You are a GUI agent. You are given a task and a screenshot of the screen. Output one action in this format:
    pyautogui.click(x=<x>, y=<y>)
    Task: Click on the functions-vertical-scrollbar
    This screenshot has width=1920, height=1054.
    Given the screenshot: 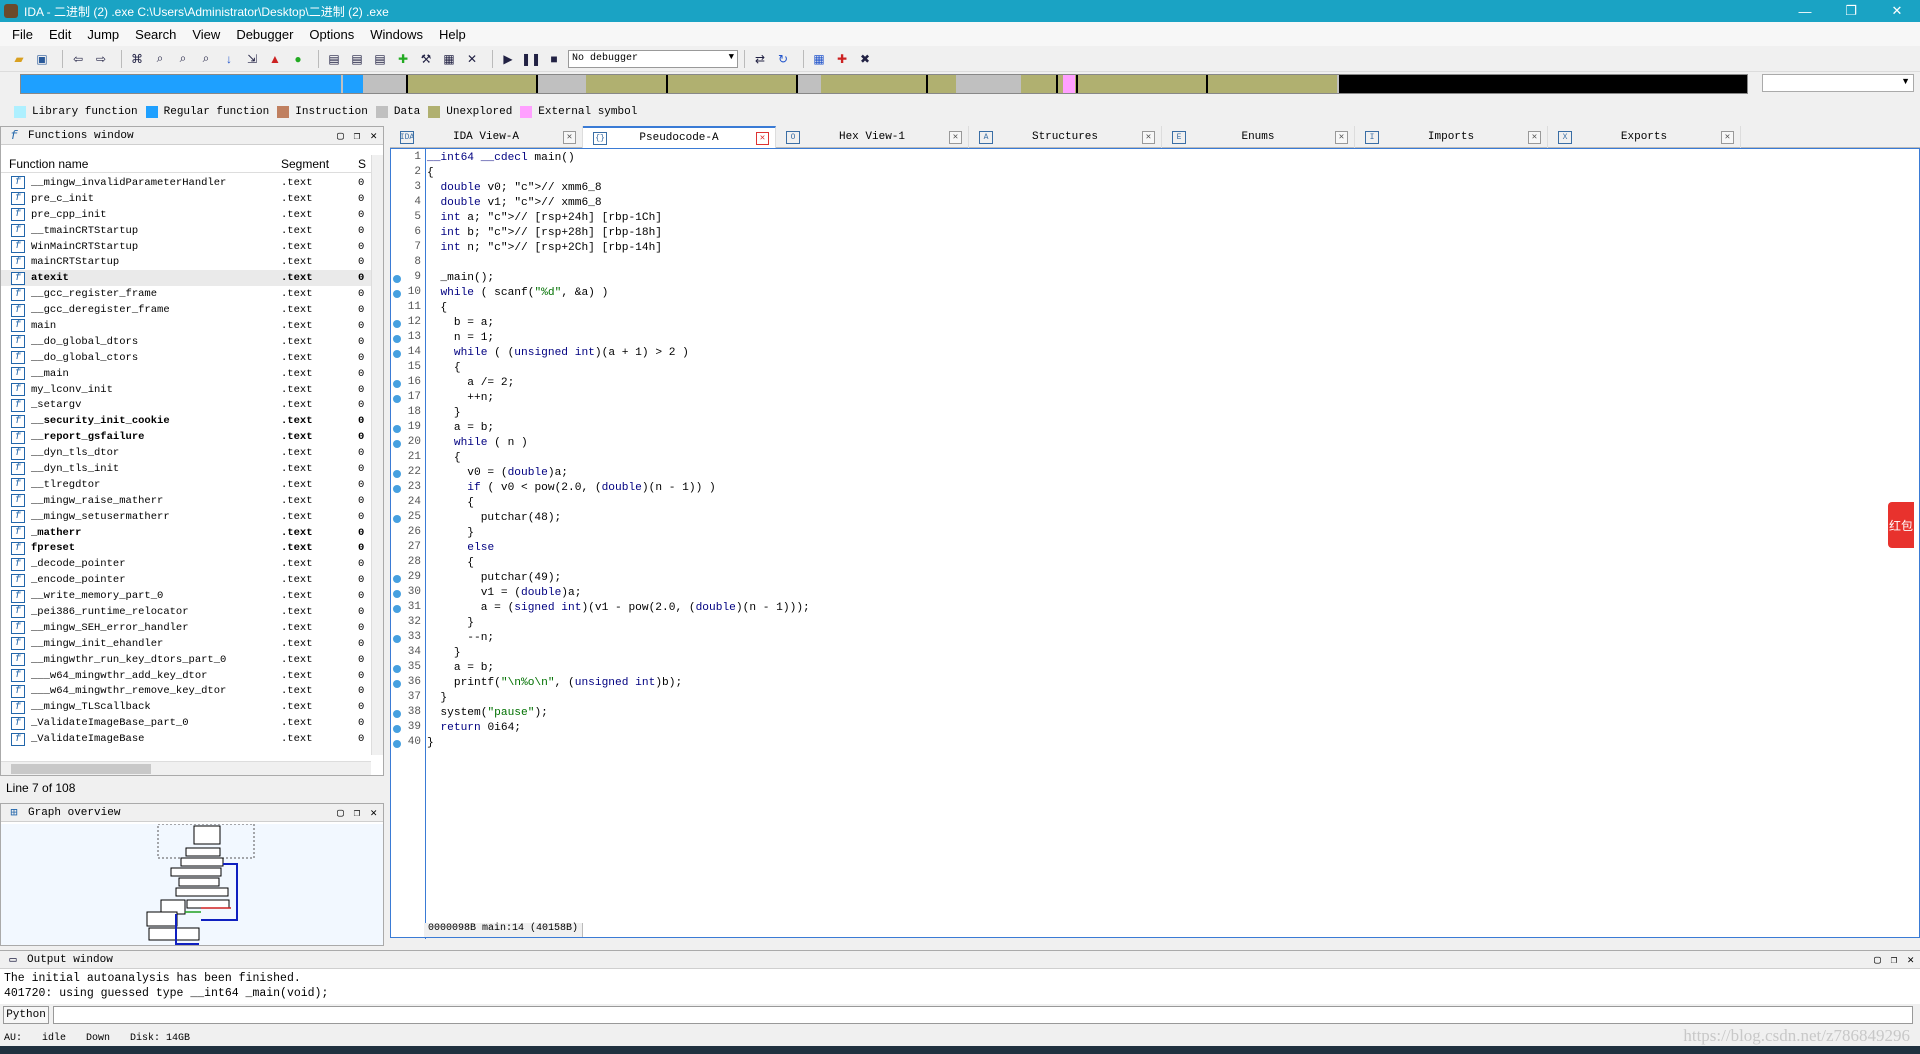 What is the action you would take?
    pyautogui.click(x=377, y=455)
    